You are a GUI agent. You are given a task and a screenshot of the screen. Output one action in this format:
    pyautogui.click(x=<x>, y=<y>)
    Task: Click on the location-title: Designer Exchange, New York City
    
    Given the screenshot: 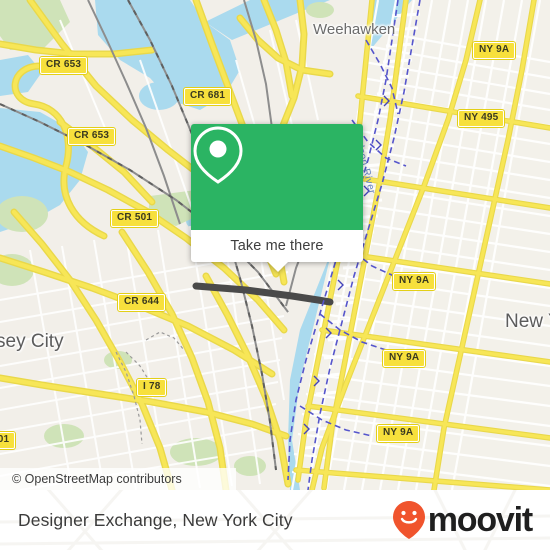 What is the action you would take?
    pyautogui.click(x=155, y=519)
    